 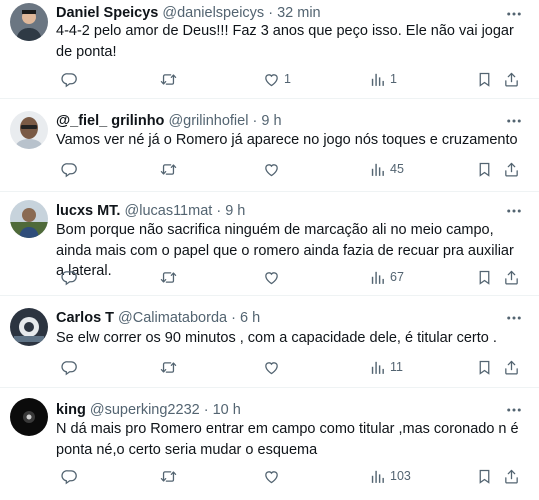 What do you see at coordinates (145, 410) in the screenshot?
I see `author-handle: @superking2232` at bounding box center [145, 410].